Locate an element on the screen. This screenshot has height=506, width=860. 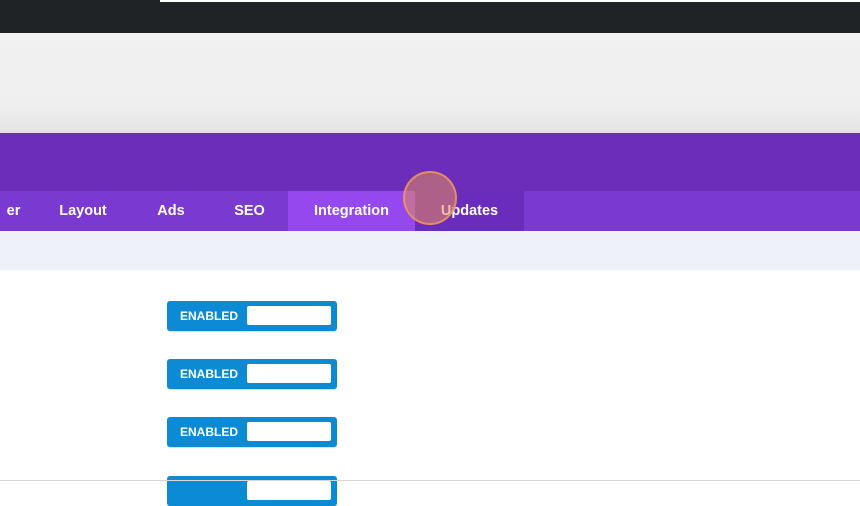
enable-toggle-3: ENABLED is located at coordinates (252, 432).